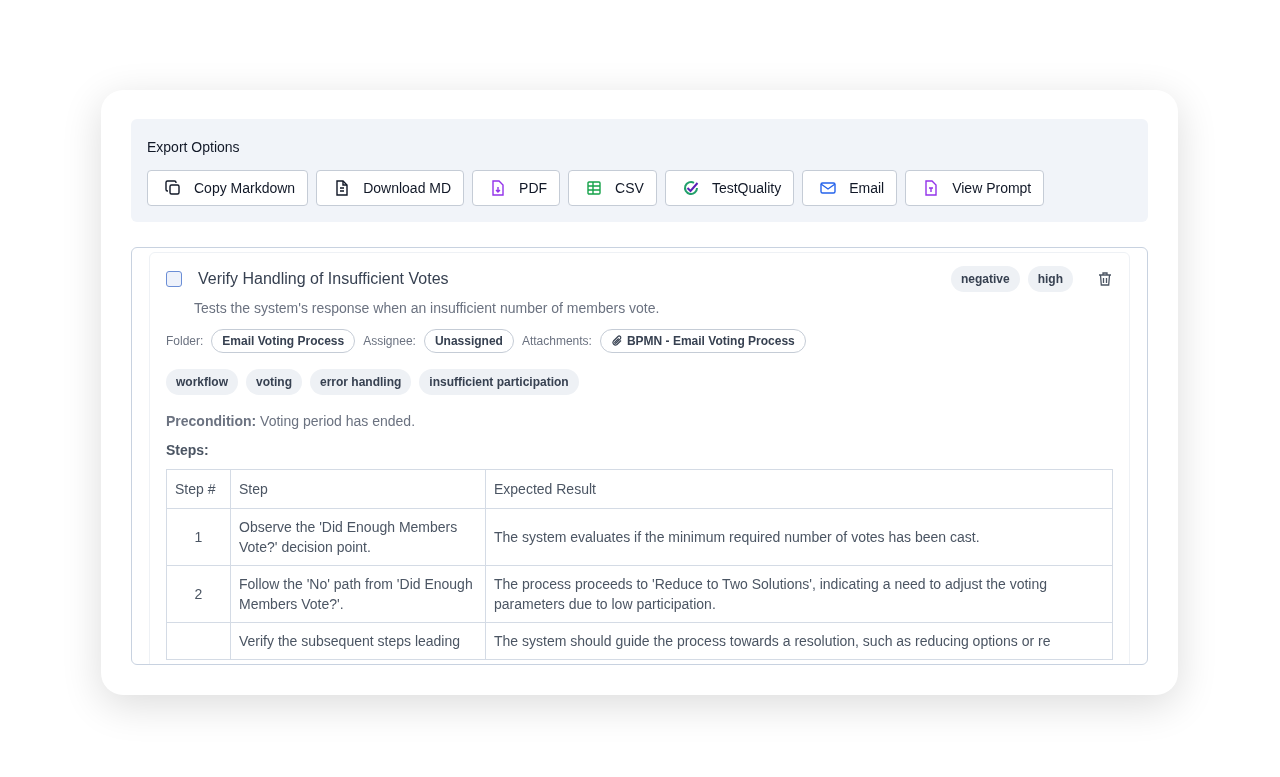 Image resolution: width=1280 pixels, height=777 pixels. What do you see at coordinates (274, 382) in the screenshot?
I see `tag: voting` at bounding box center [274, 382].